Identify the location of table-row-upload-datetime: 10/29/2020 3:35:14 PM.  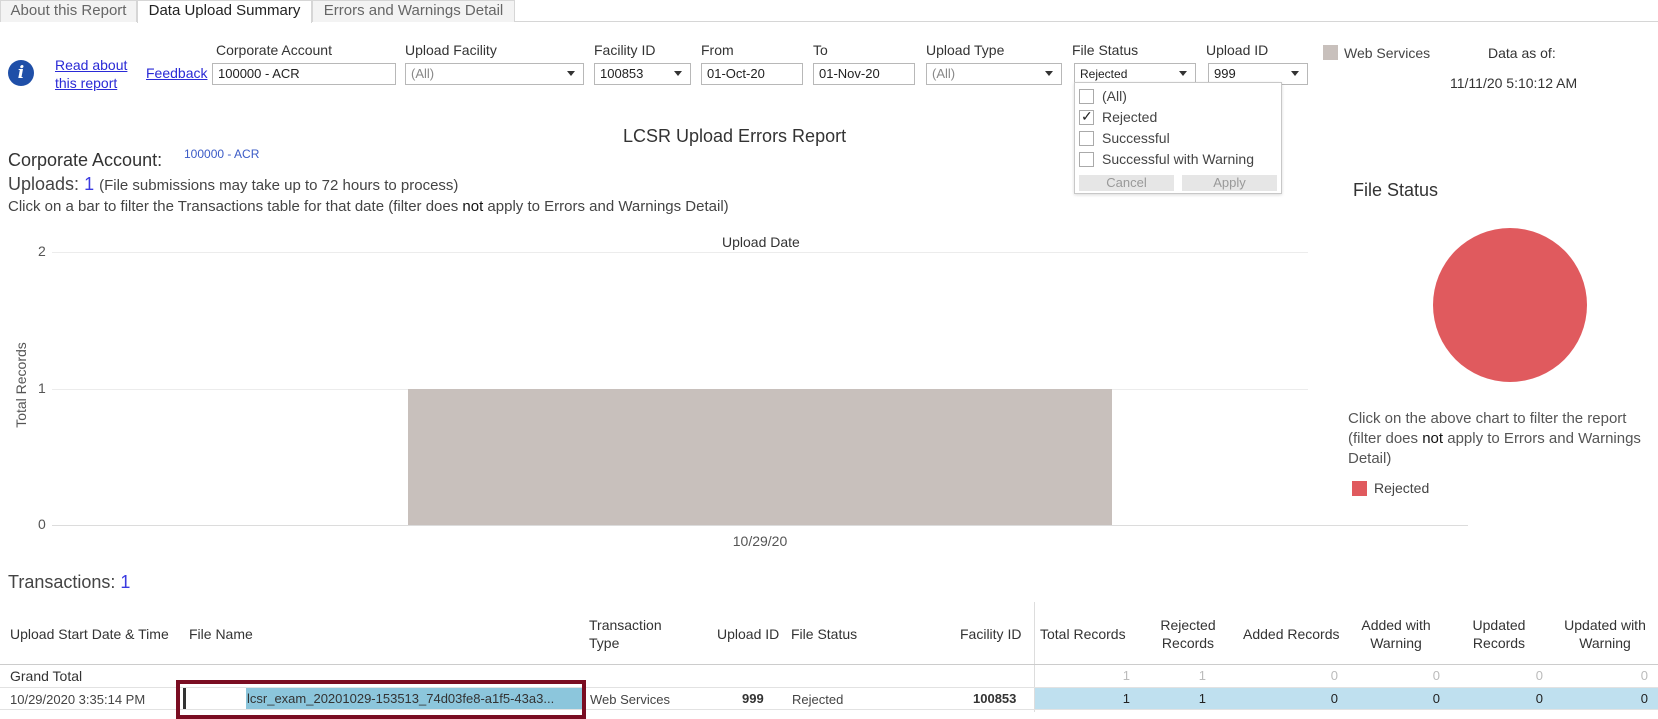
(77, 699).